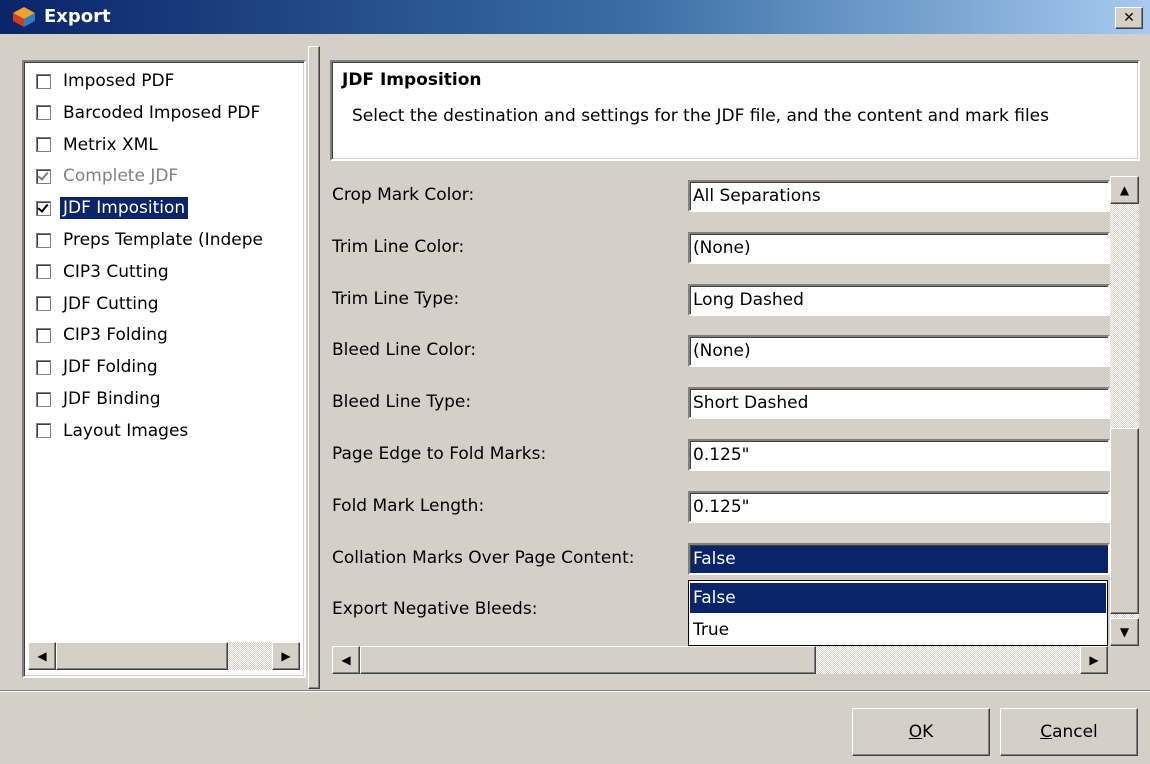  Describe the element at coordinates (110, 367) in the screenshot. I see `export-item-label: JDF Folding` at that location.